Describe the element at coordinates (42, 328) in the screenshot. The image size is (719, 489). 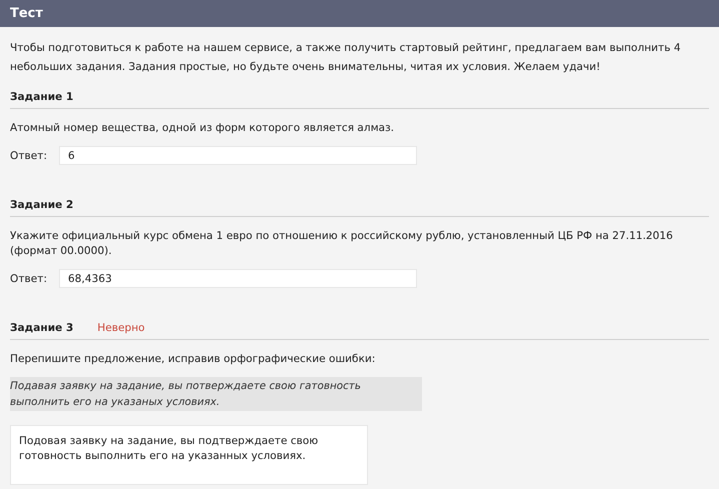
I see `task-title: Задание 3` at that location.